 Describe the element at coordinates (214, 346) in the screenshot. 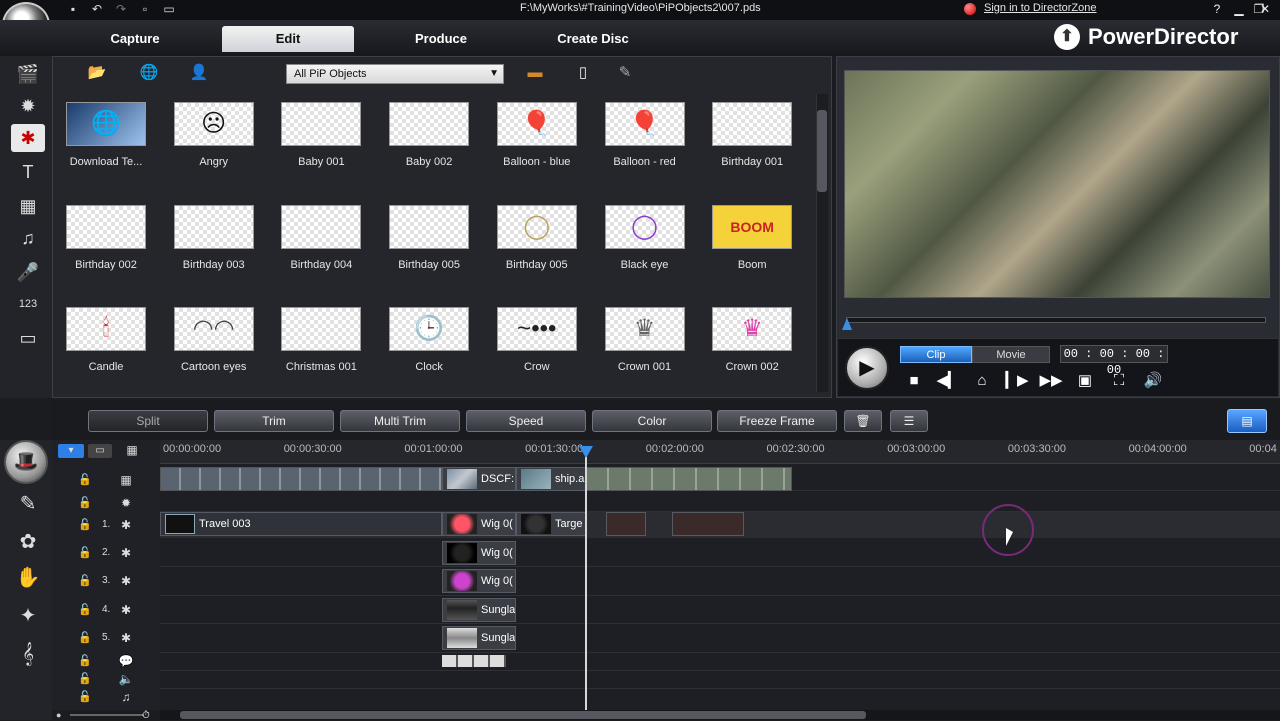

I see `library-item: ◠◠ Cartoon eyes` at that location.